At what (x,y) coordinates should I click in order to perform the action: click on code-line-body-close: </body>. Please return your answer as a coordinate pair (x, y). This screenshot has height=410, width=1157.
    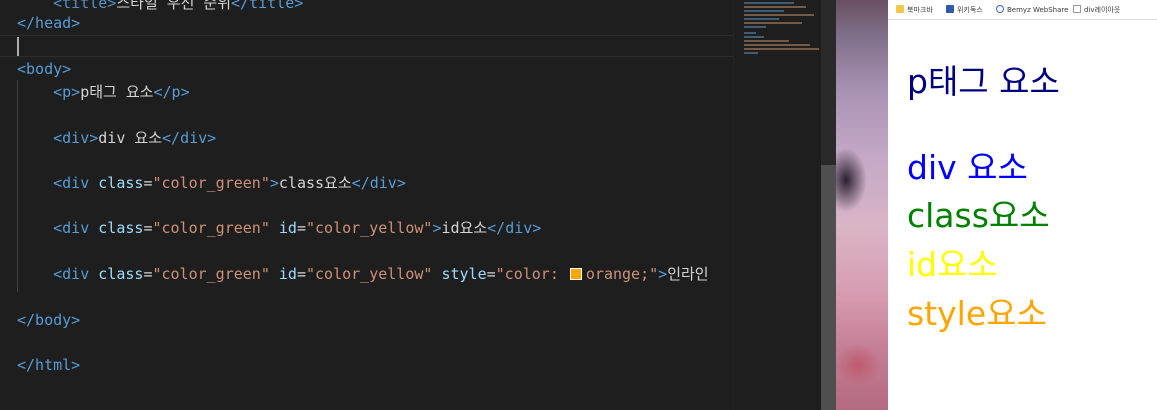
    Looking at the image, I should click on (48, 320).